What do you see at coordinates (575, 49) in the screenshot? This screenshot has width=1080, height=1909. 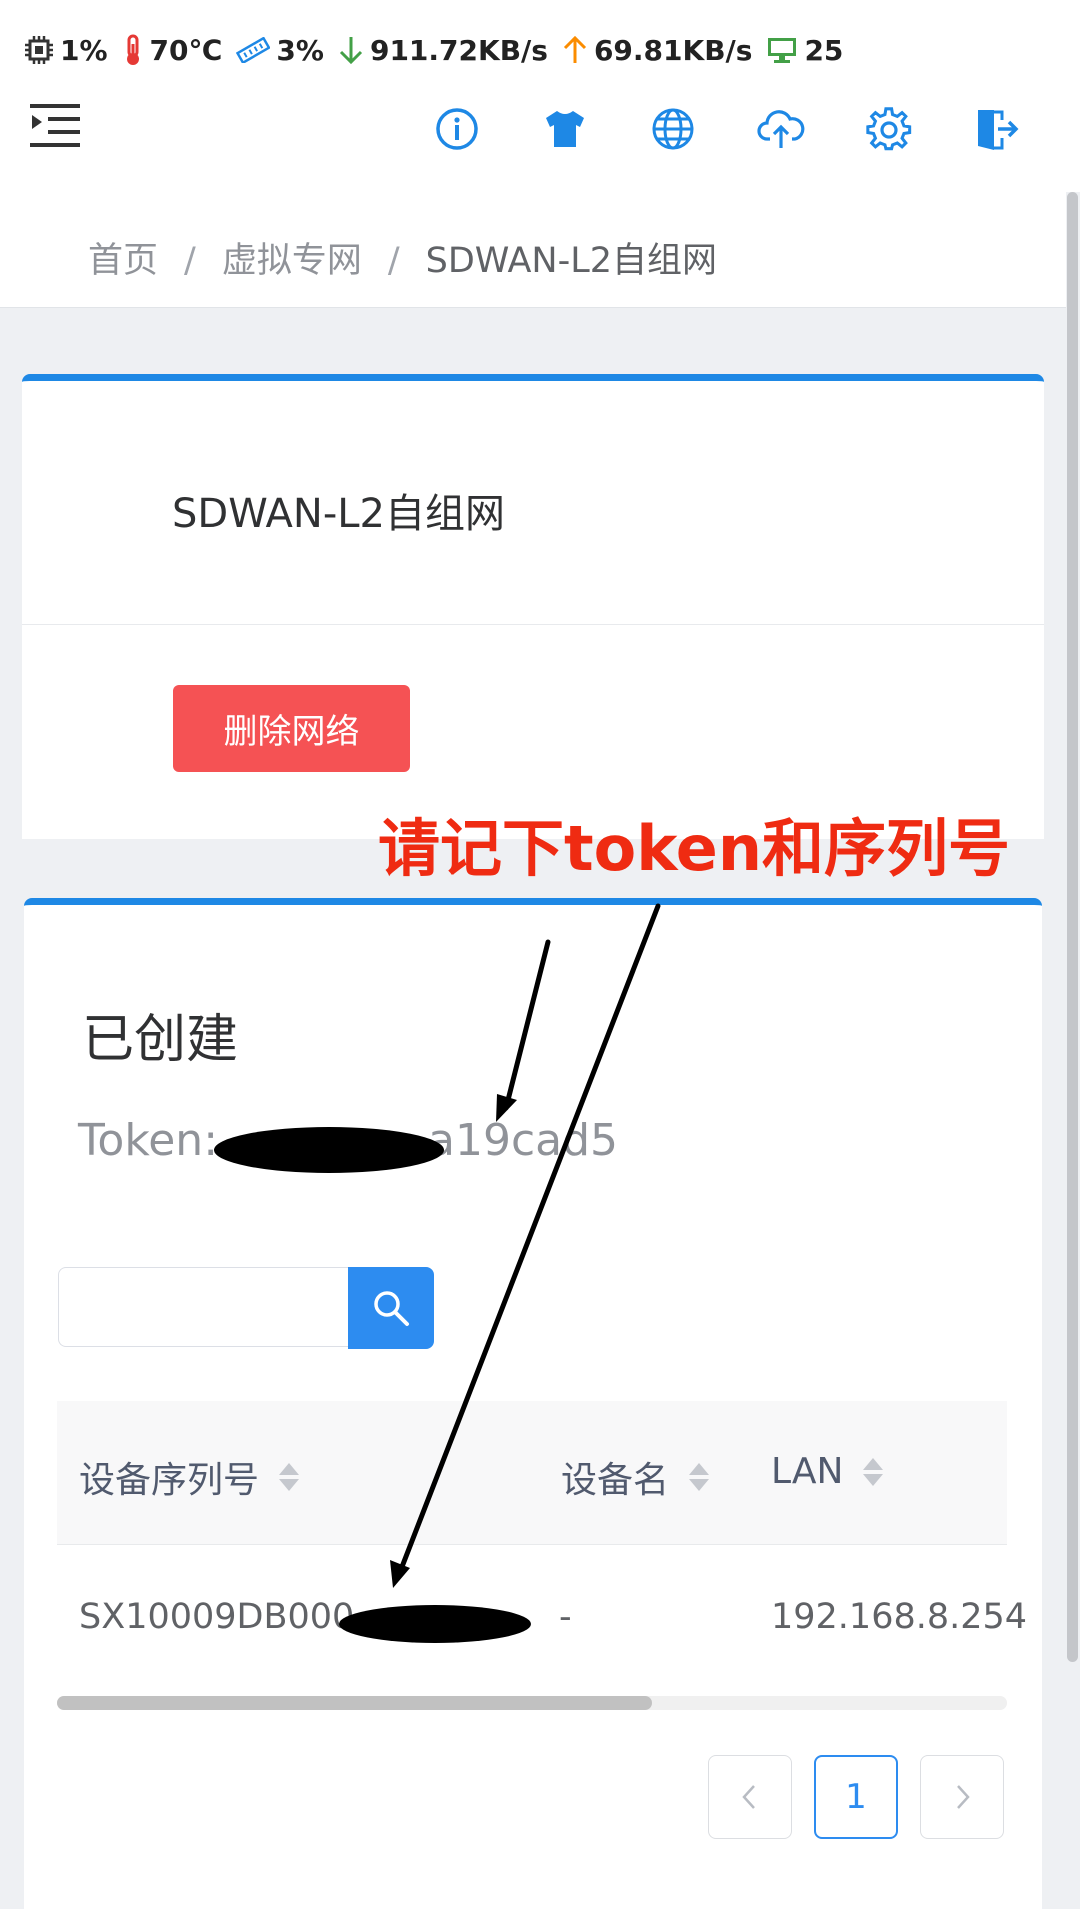 I see `arrow-up-icon` at bounding box center [575, 49].